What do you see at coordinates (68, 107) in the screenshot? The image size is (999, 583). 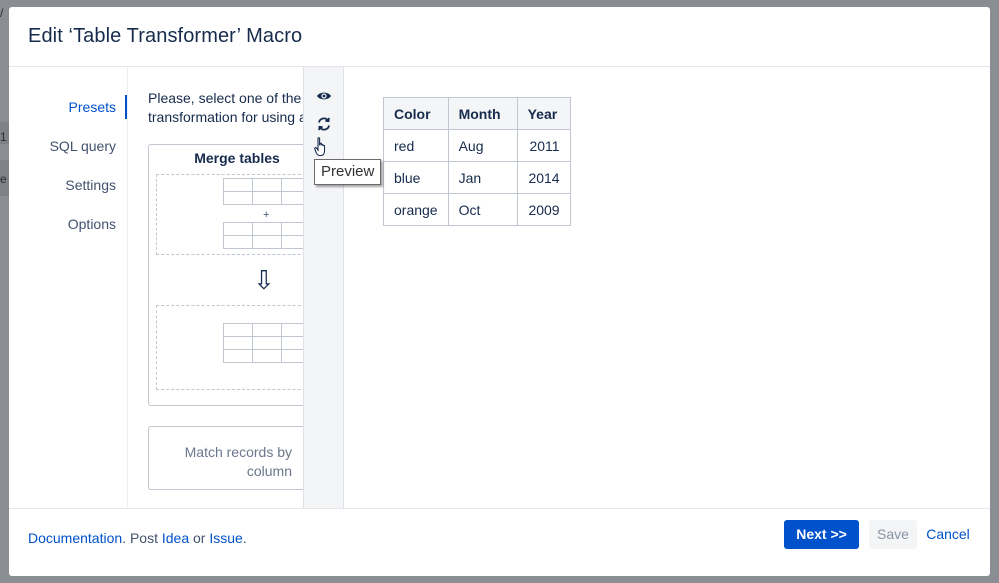 I see `nav-item-presets: Presets` at bounding box center [68, 107].